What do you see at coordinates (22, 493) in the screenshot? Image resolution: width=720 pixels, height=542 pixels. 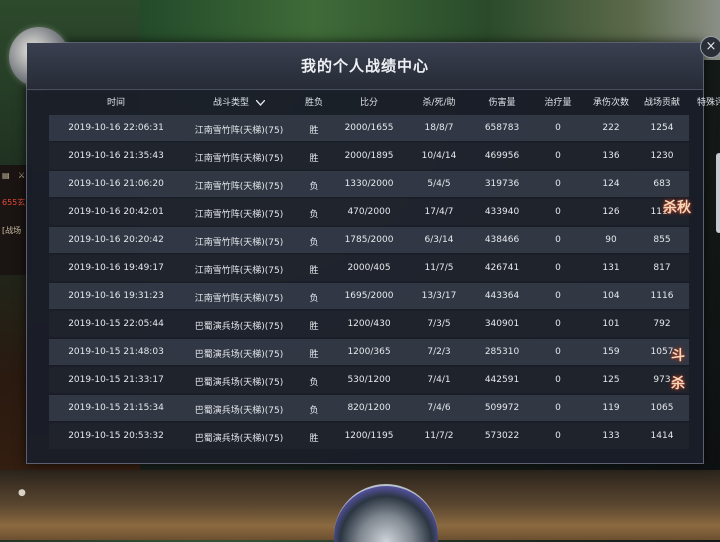 I see `person-icon: ●` at bounding box center [22, 493].